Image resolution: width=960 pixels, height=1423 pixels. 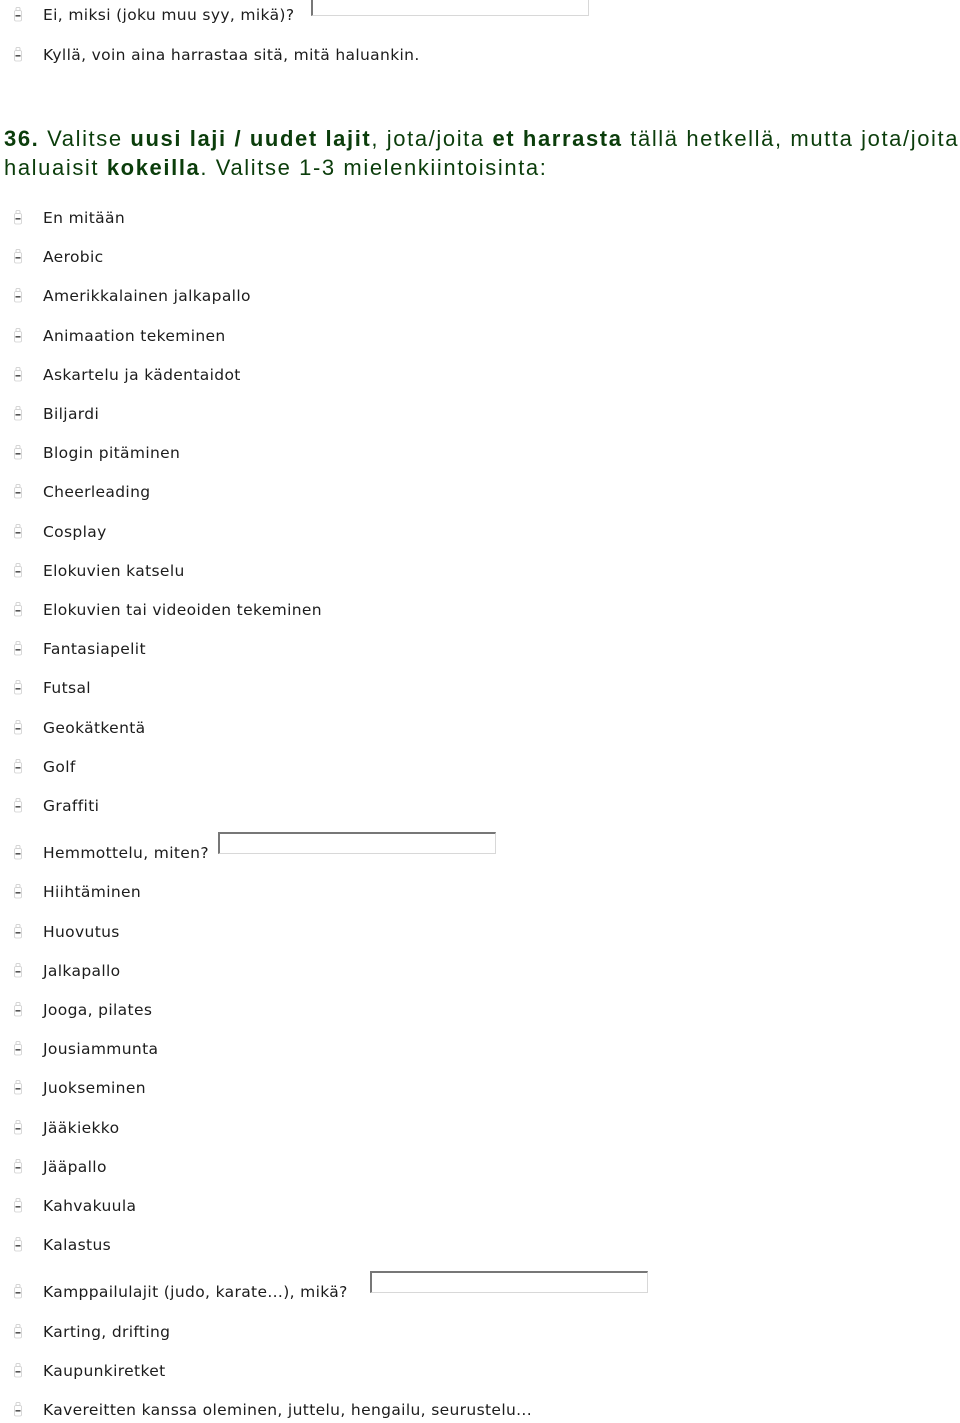 I want to click on option-row-2: Amerikkalainen jalkapallo, so click(x=480, y=296).